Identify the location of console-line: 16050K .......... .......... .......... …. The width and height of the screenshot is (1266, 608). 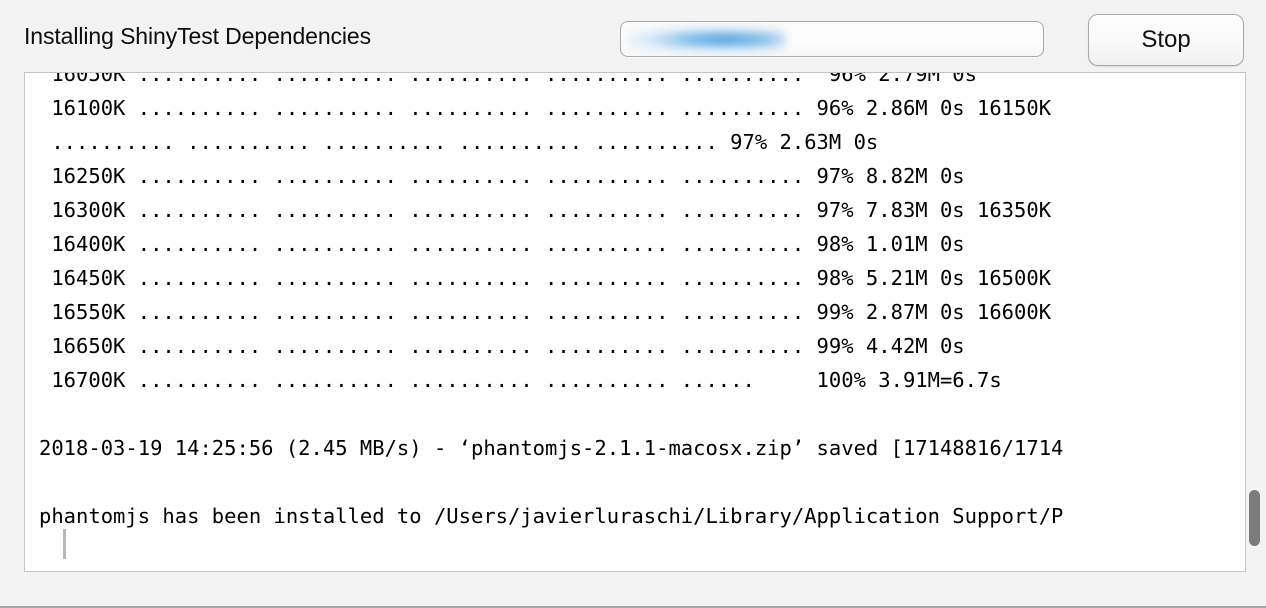
(508, 79).